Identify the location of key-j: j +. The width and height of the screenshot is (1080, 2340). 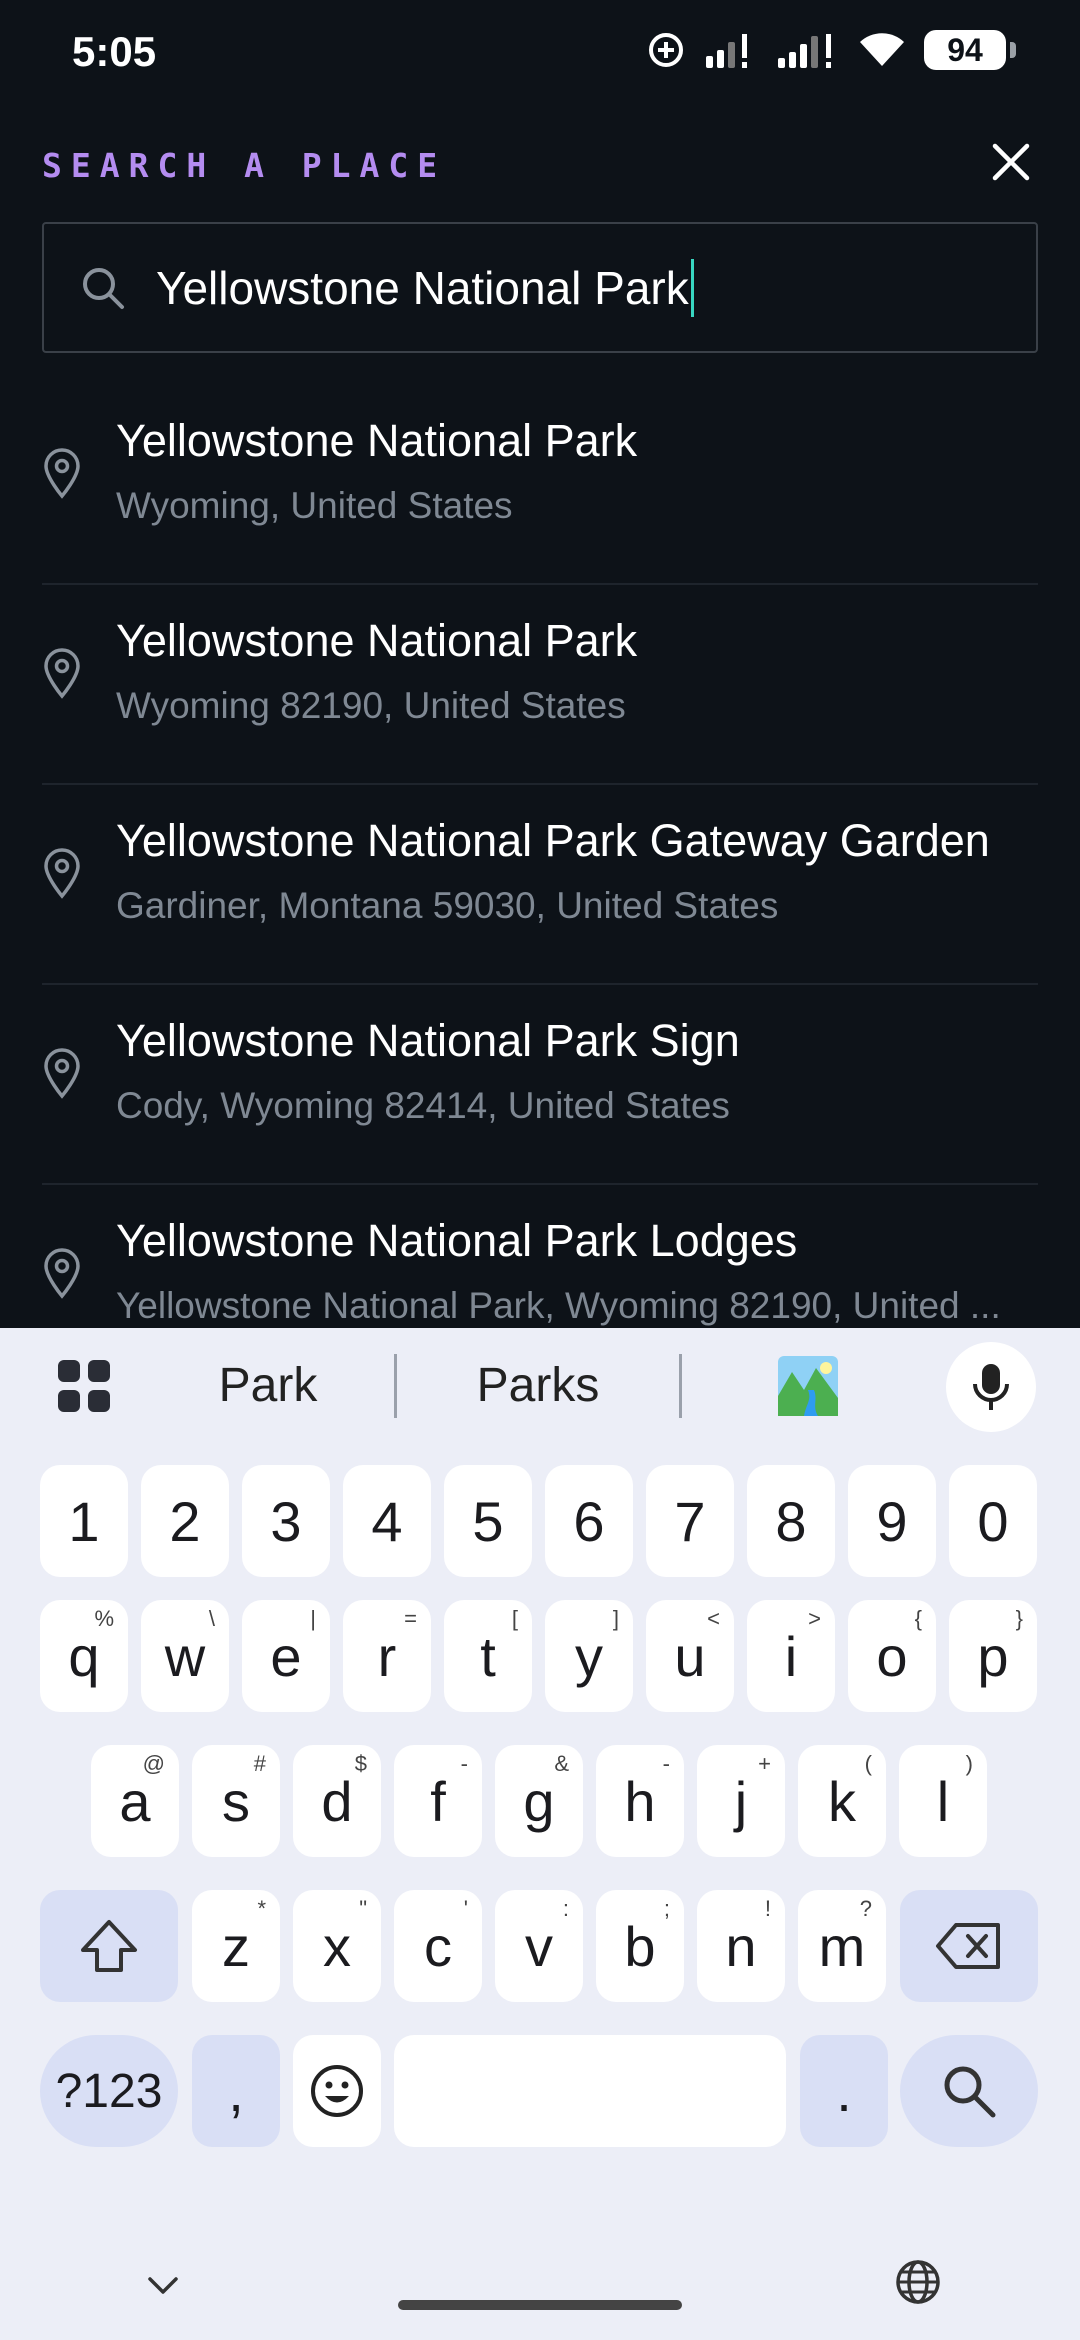
(741, 1801).